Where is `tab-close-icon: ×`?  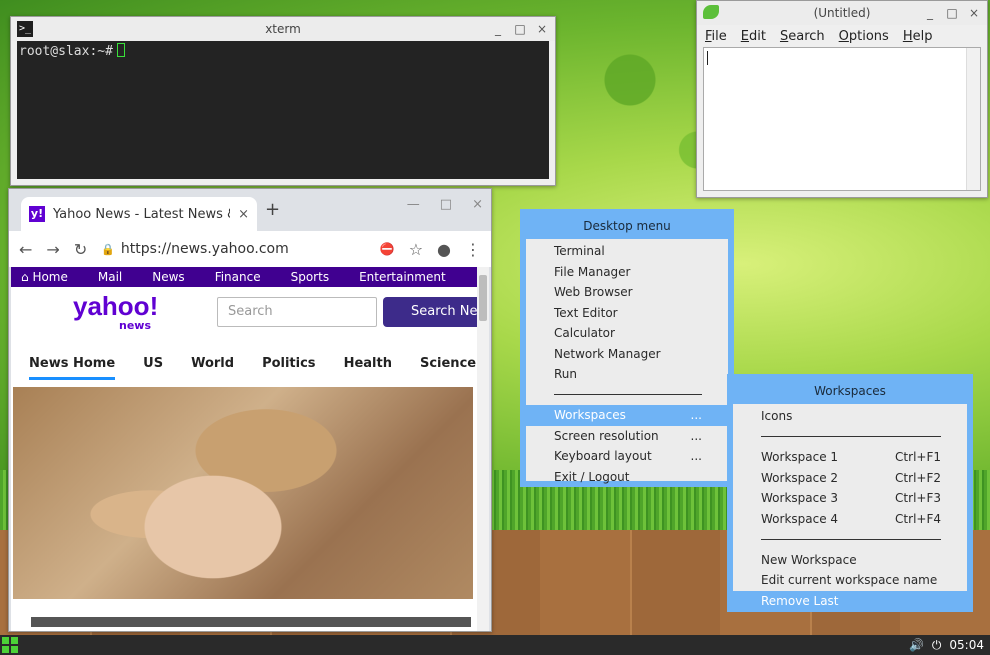 tab-close-icon: × is located at coordinates (243, 214).